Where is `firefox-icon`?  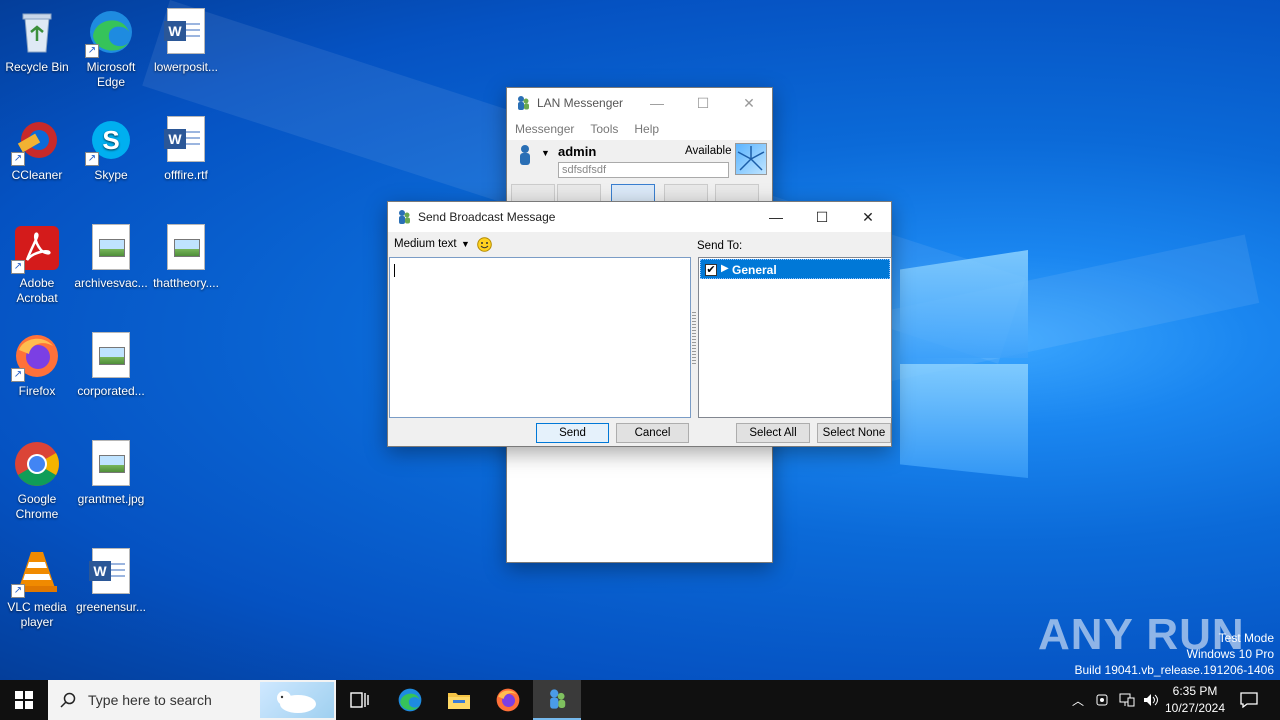
firefox-icon is located at coordinates (508, 700).